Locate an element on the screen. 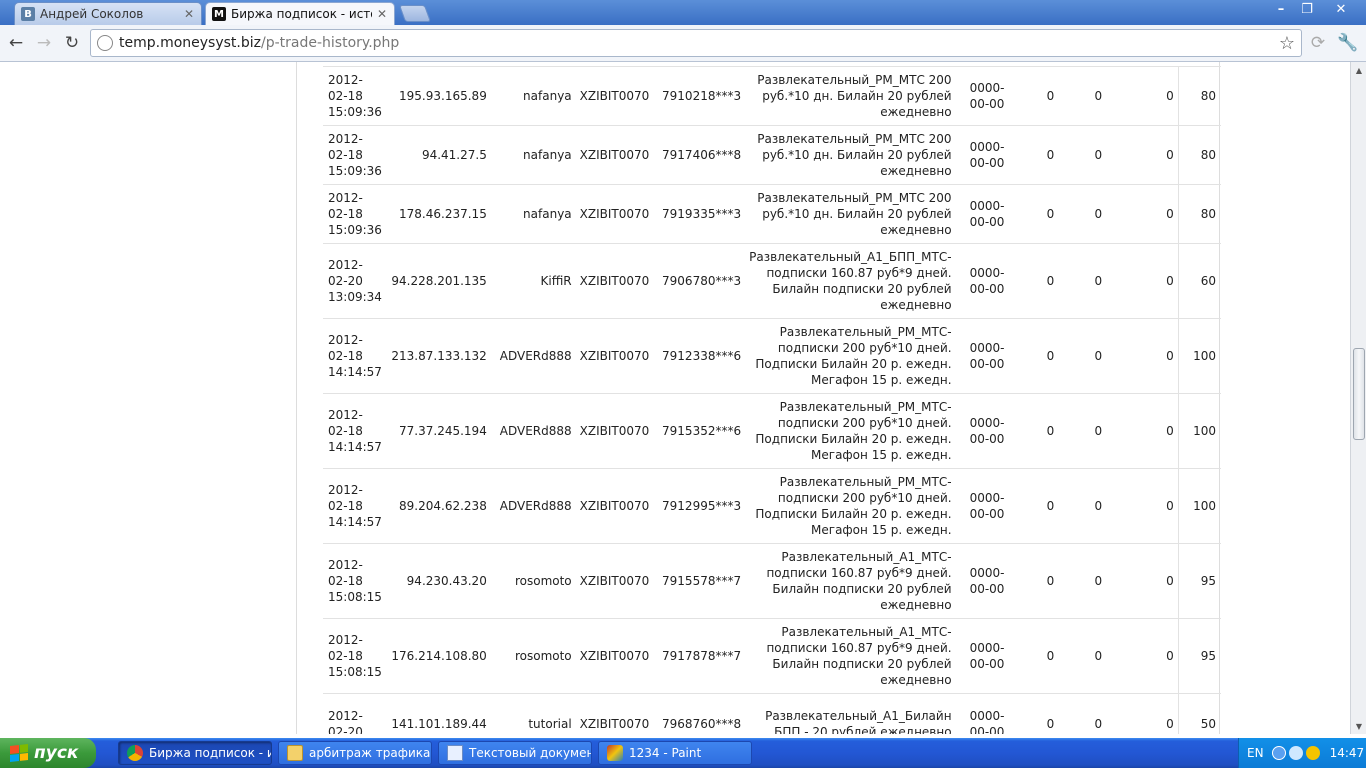 The width and height of the screenshot is (1366, 768). tab-title: Биржа подписок - история сд is located at coordinates (301, 14).